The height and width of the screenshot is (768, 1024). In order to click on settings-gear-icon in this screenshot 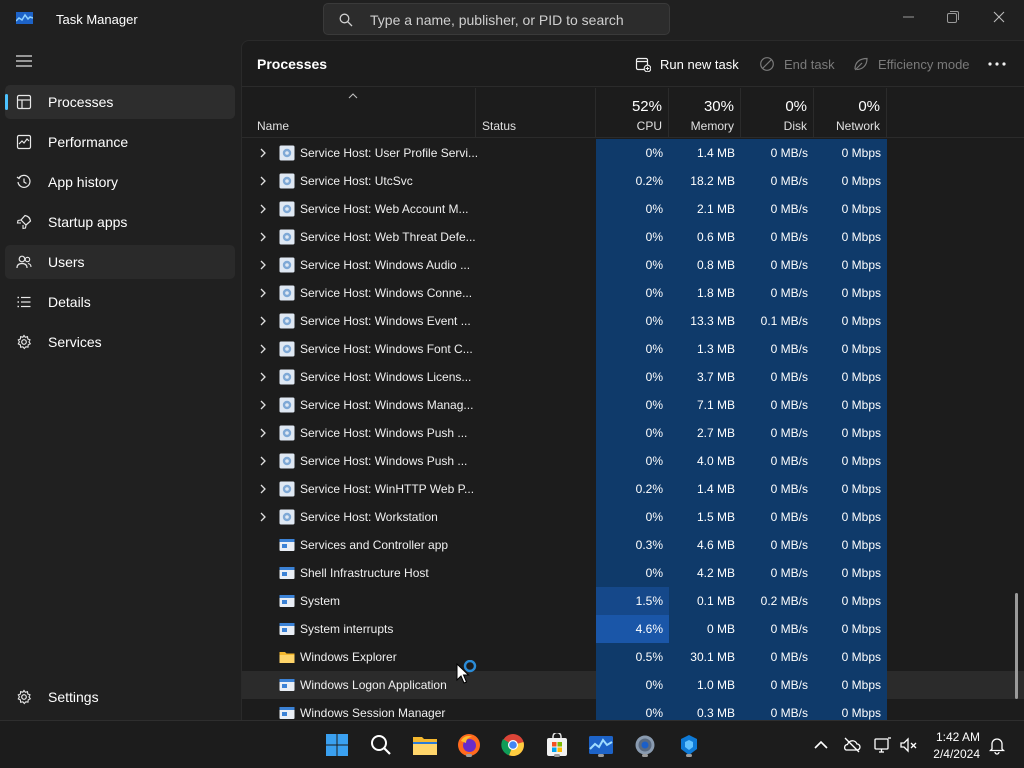, I will do `click(24, 697)`.